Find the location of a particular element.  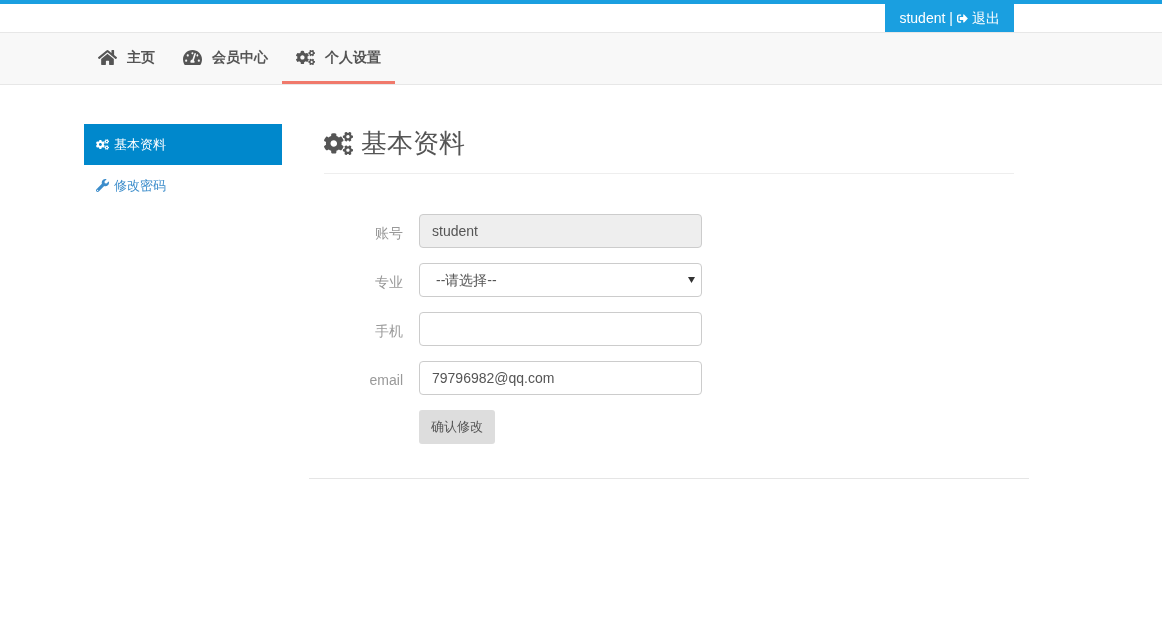

input-field: 79796982@qq.com is located at coordinates (560, 378).